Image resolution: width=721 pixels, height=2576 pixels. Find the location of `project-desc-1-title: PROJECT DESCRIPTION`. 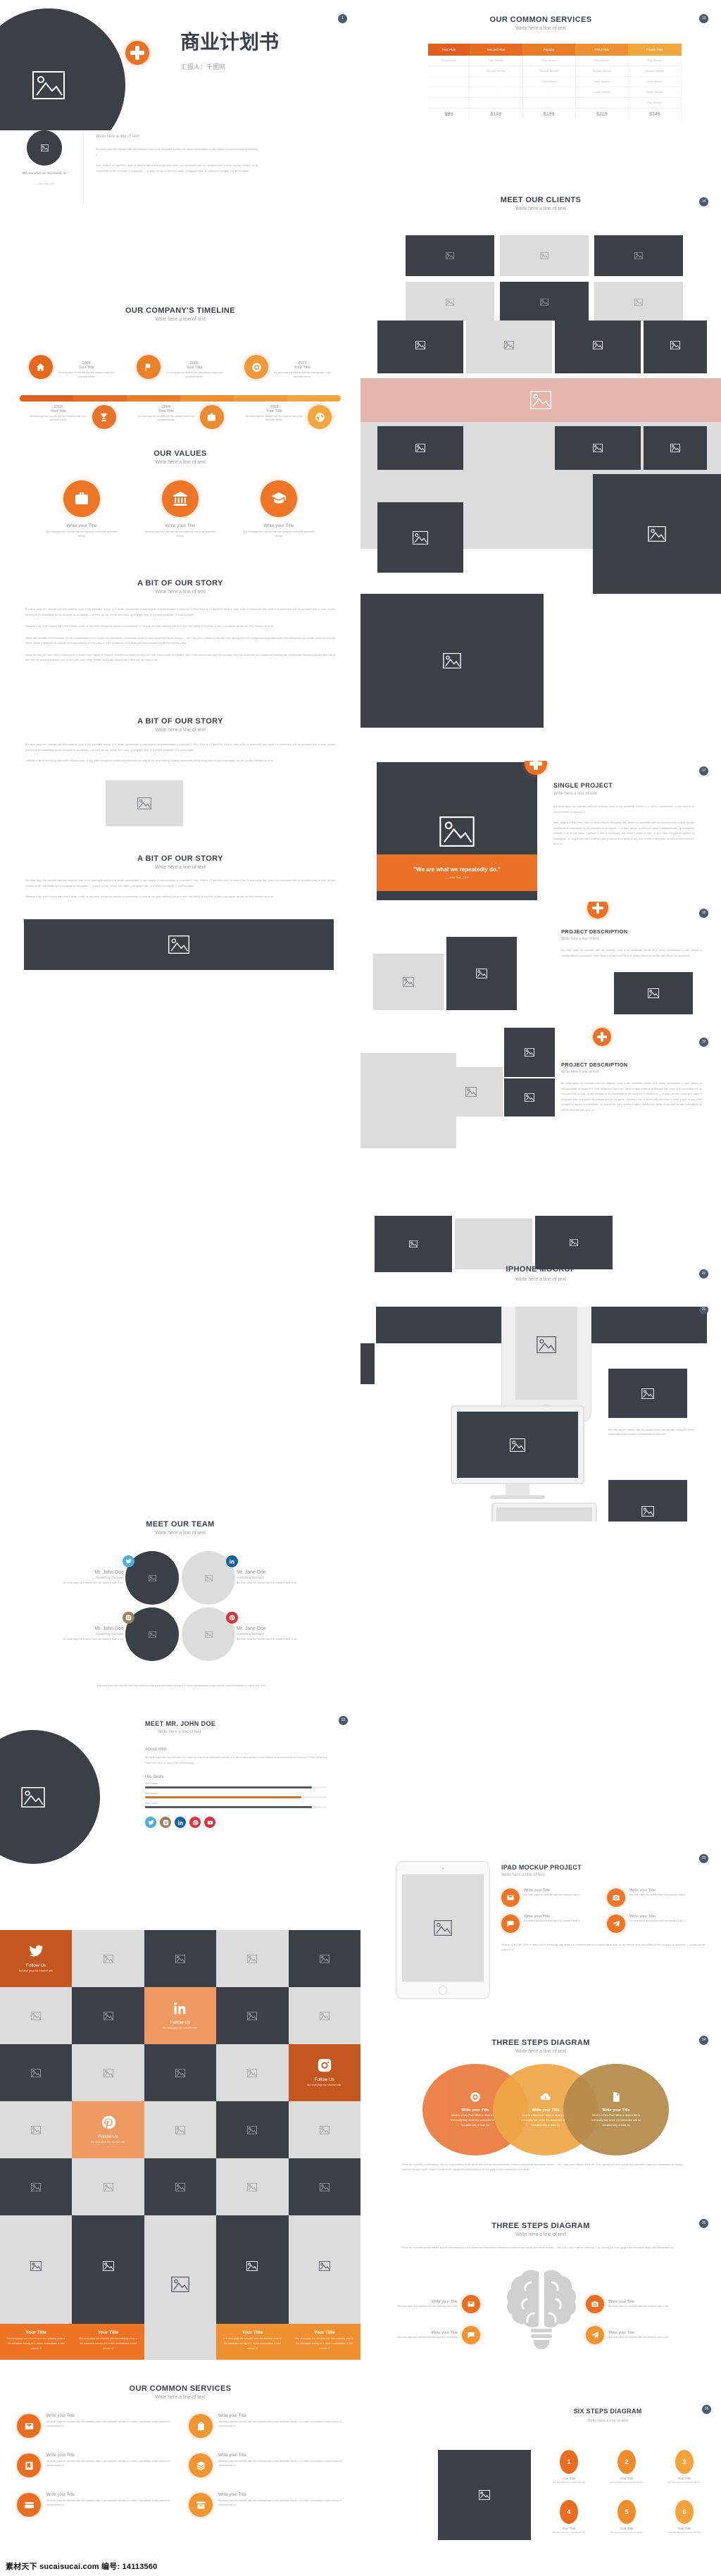

project-desc-1-title: PROJECT DESCRIPTION is located at coordinates (594, 931).